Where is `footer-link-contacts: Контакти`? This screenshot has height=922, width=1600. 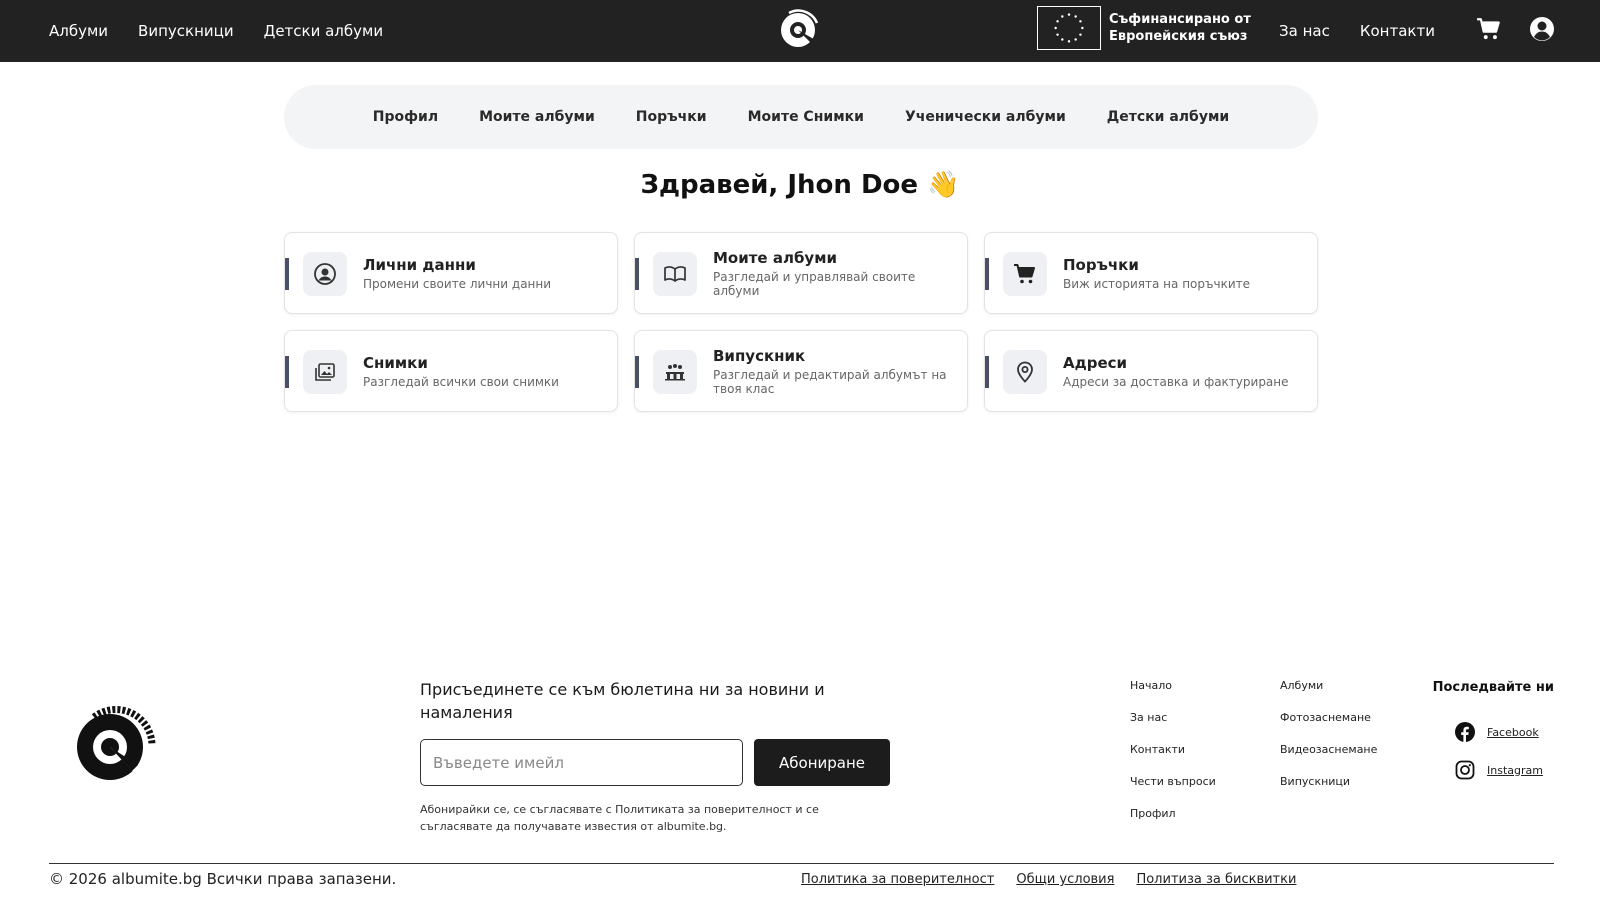 footer-link-contacts: Контакти is located at coordinates (1173, 750).